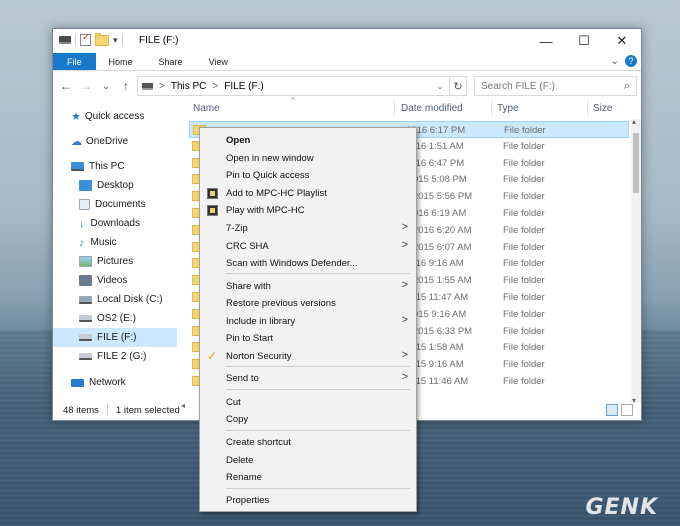  I want to click on menu-item-play-with-mpc-hc: Play with MPC-HC, so click(308, 210).